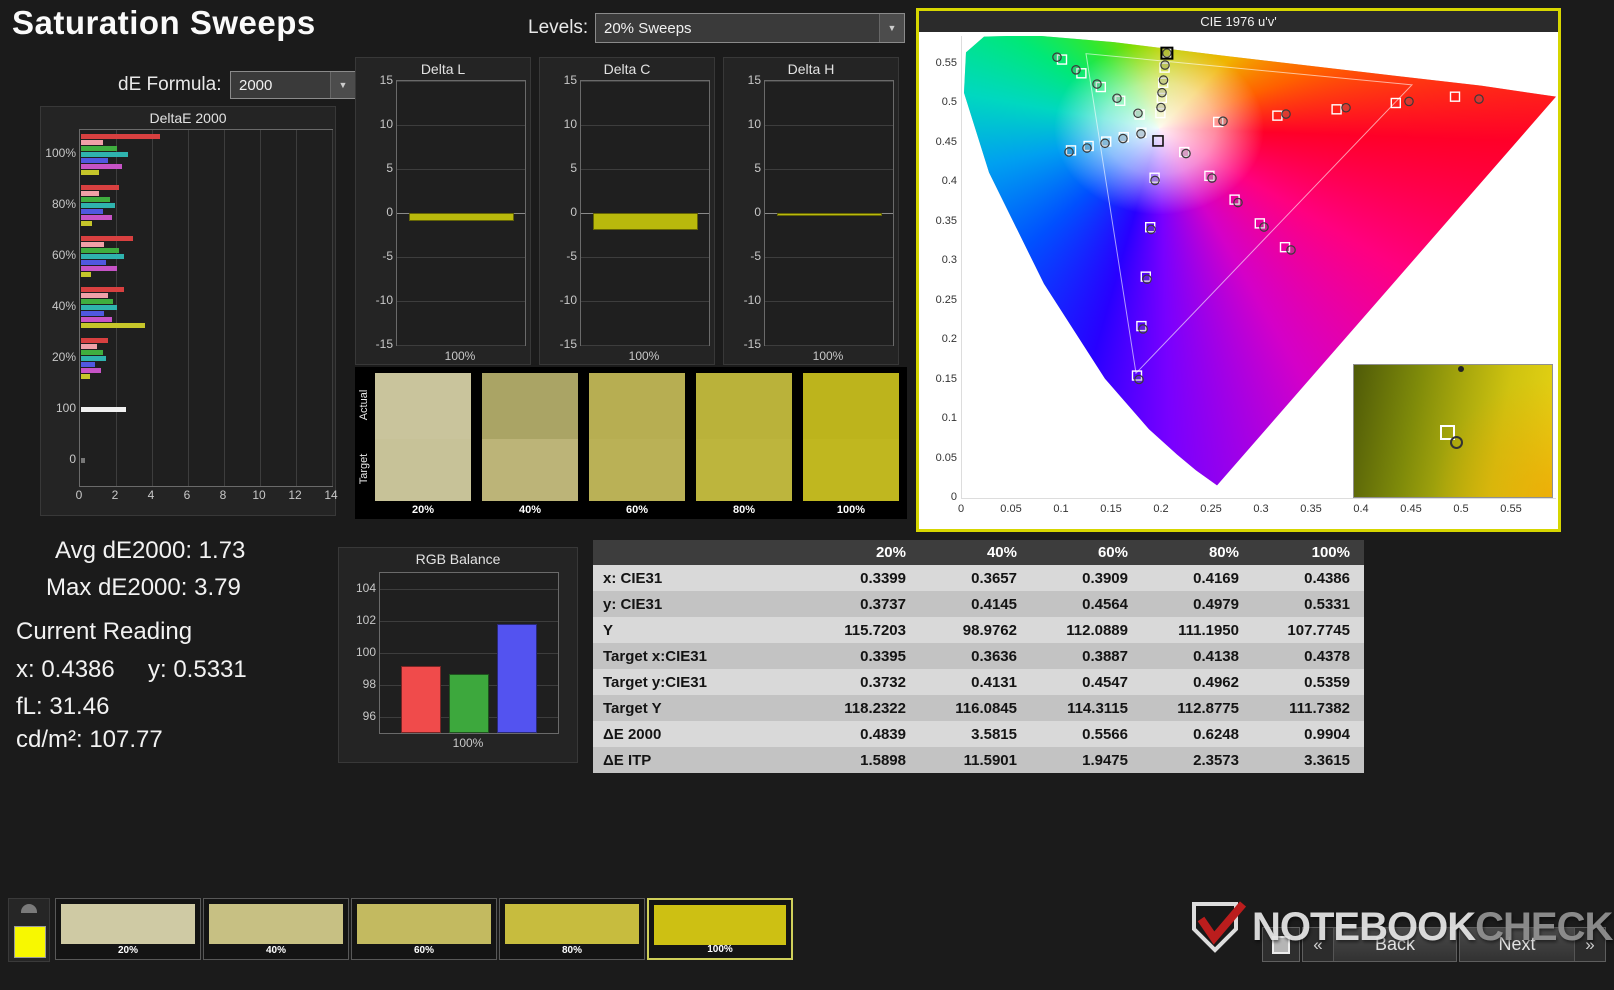  I want to click on saturation-swatch-button: 100%, so click(720, 929).